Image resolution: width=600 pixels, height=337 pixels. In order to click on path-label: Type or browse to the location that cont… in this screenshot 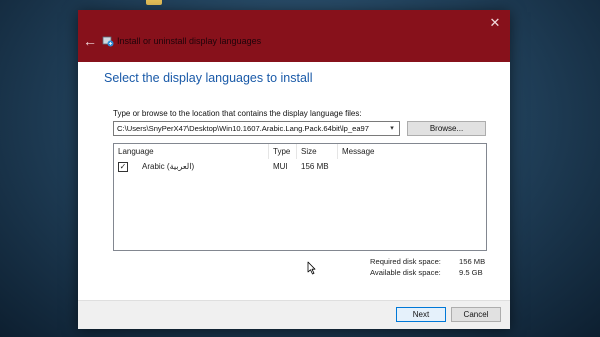, I will do `click(237, 113)`.